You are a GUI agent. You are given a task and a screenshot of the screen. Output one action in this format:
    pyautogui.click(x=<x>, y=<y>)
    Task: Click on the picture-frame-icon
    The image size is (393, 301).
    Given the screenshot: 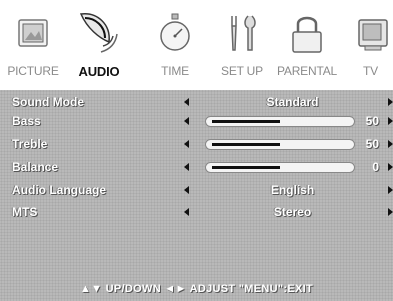 What is the action you would take?
    pyautogui.click(x=33, y=34)
    